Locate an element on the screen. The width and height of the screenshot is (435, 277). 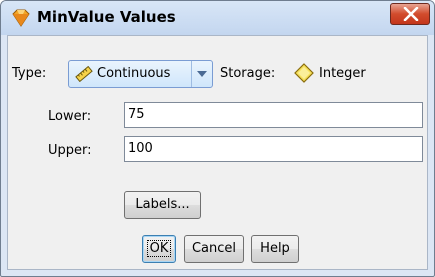
close-button is located at coordinates (410, 14).